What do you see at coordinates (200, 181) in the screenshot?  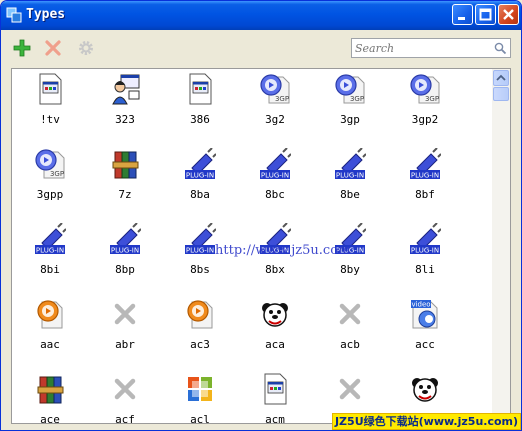 I see `type-item-8ba: PLUG-IN 8ba` at bounding box center [200, 181].